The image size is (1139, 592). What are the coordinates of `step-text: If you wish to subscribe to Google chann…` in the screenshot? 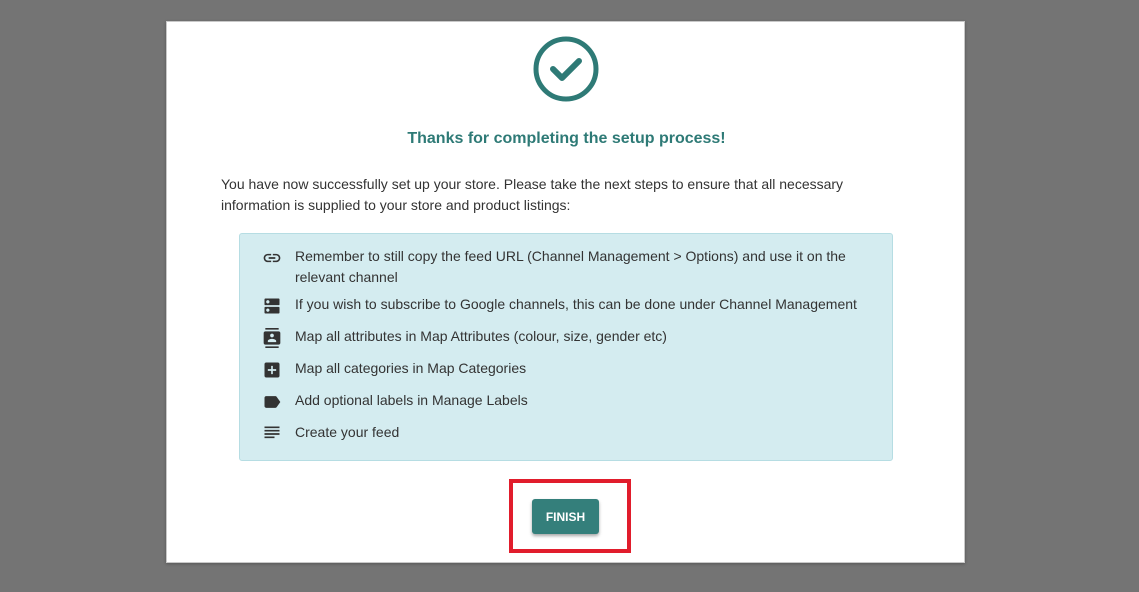 It's located at (576, 304).